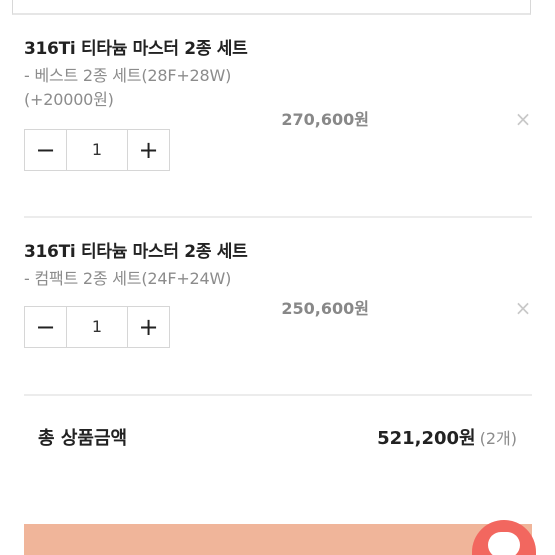  What do you see at coordinates (278, 539) in the screenshot?
I see `checkout-bar` at bounding box center [278, 539].